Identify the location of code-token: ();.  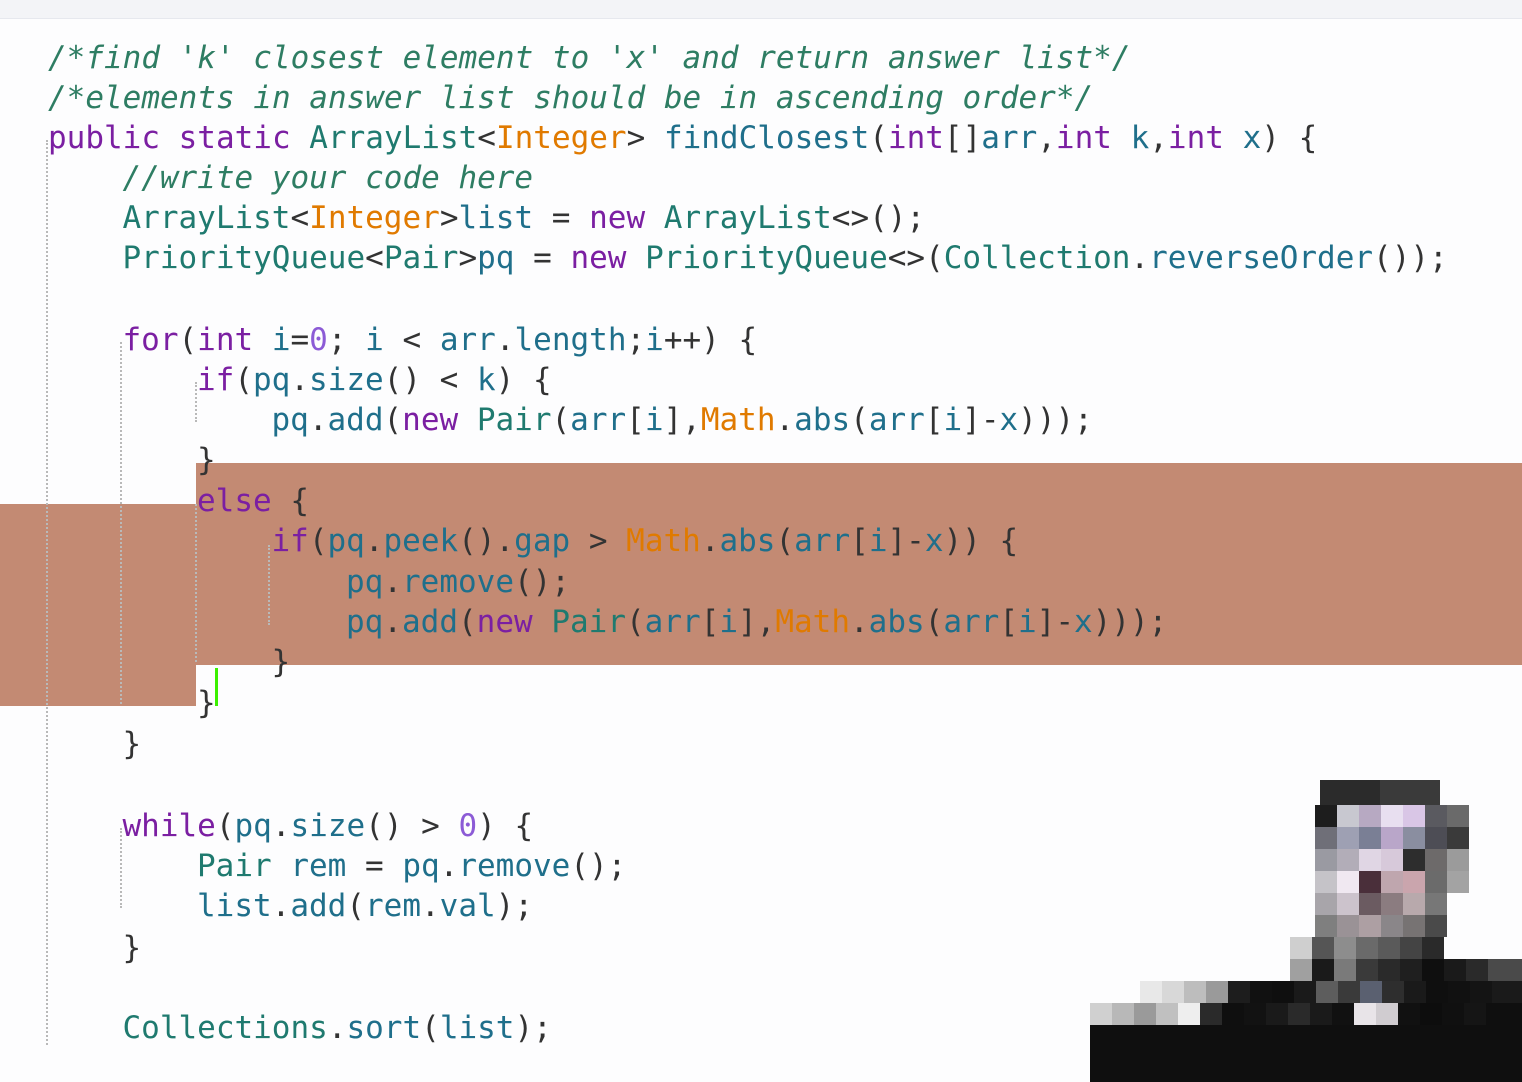
(598, 866).